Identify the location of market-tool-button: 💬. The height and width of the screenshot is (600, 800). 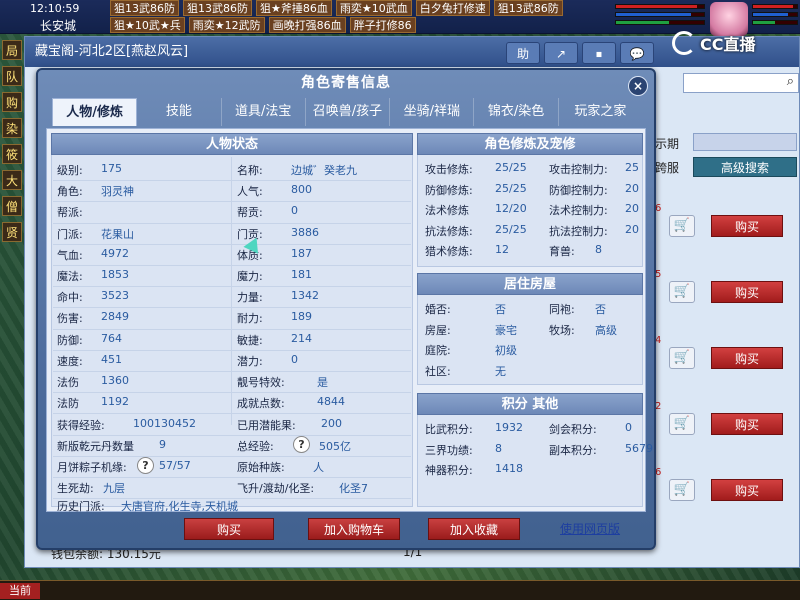
(637, 53).